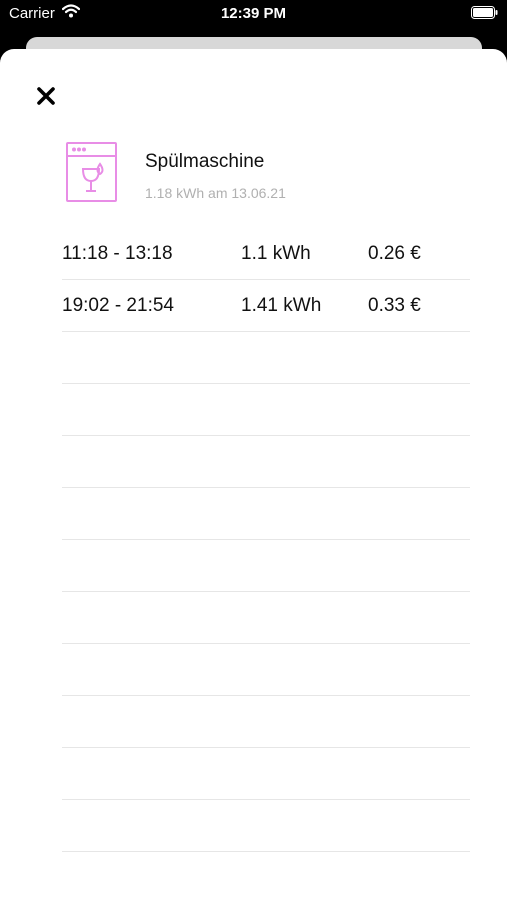 The height and width of the screenshot is (909, 507). What do you see at coordinates (484, 12) in the screenshot?
I see `battery-icon` at bounding box center [484, 12].